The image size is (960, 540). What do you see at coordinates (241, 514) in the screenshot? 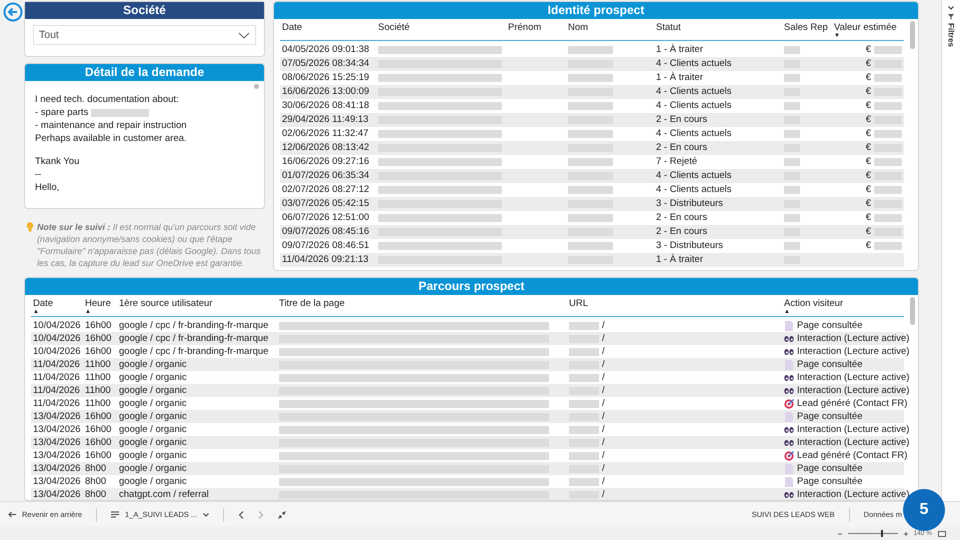
I see `previous-page-icon` at bounding box center [241, 514].